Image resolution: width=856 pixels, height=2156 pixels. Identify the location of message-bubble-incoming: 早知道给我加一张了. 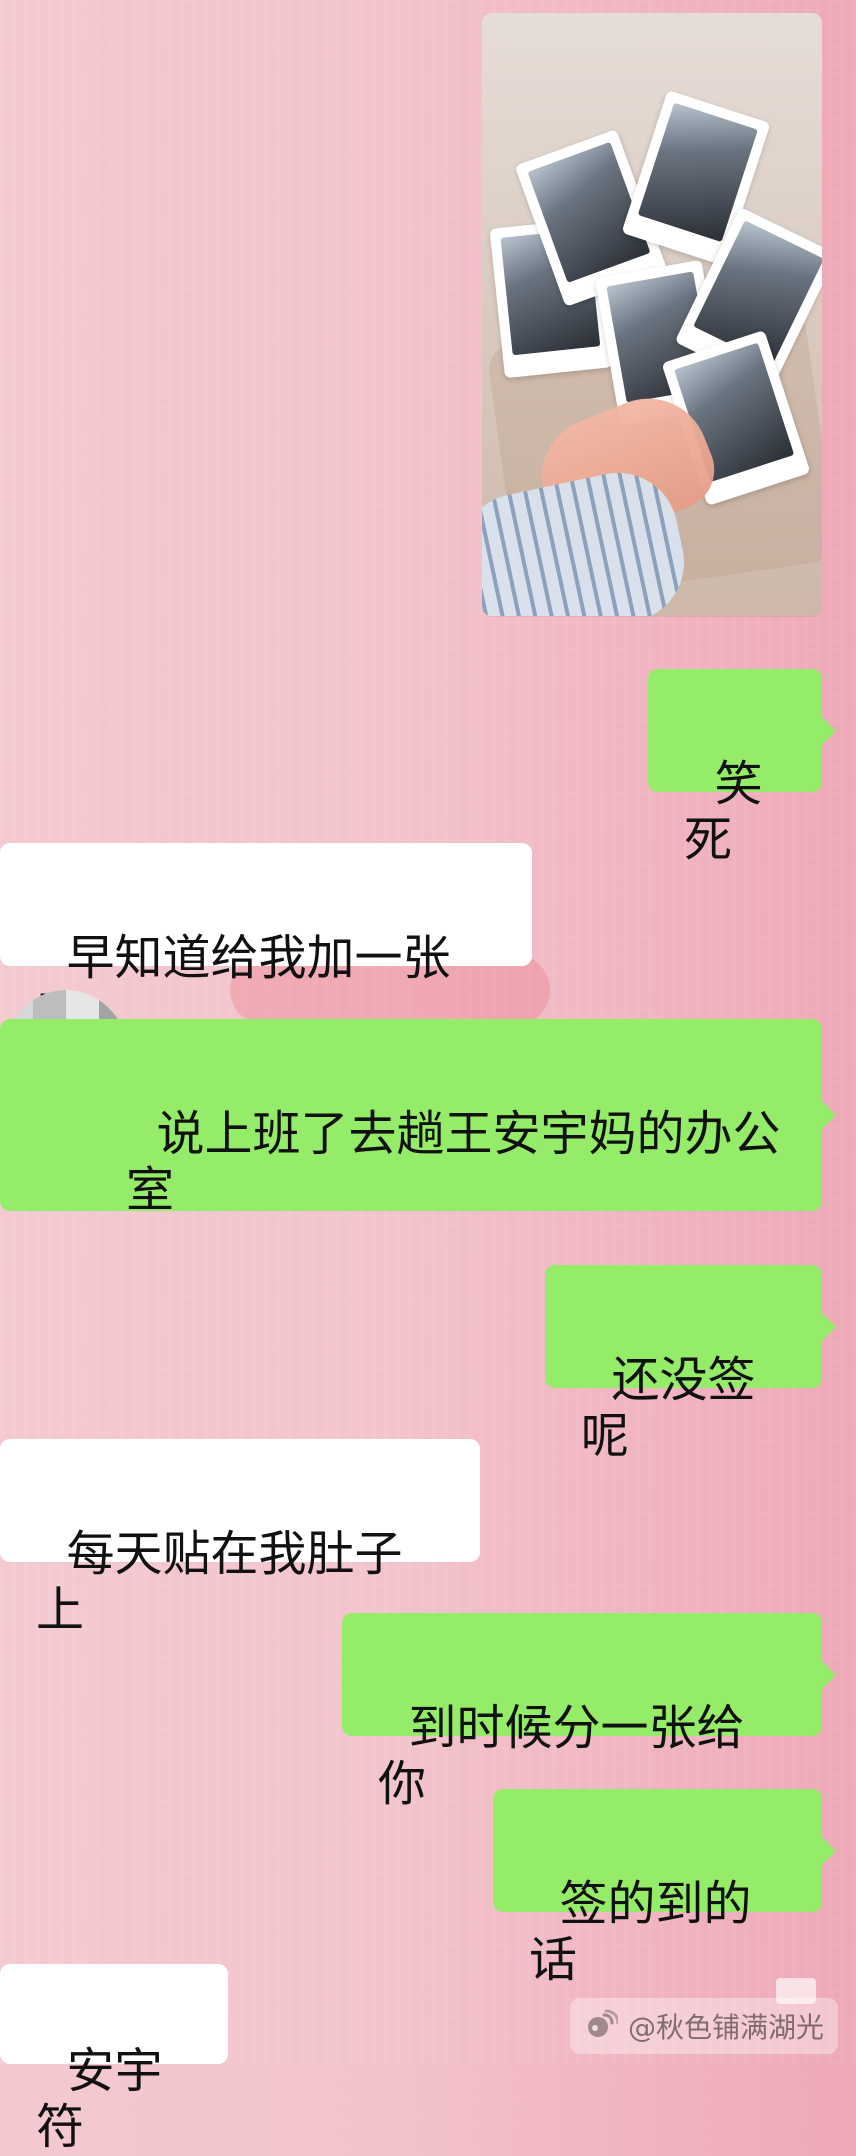
(266, 942).